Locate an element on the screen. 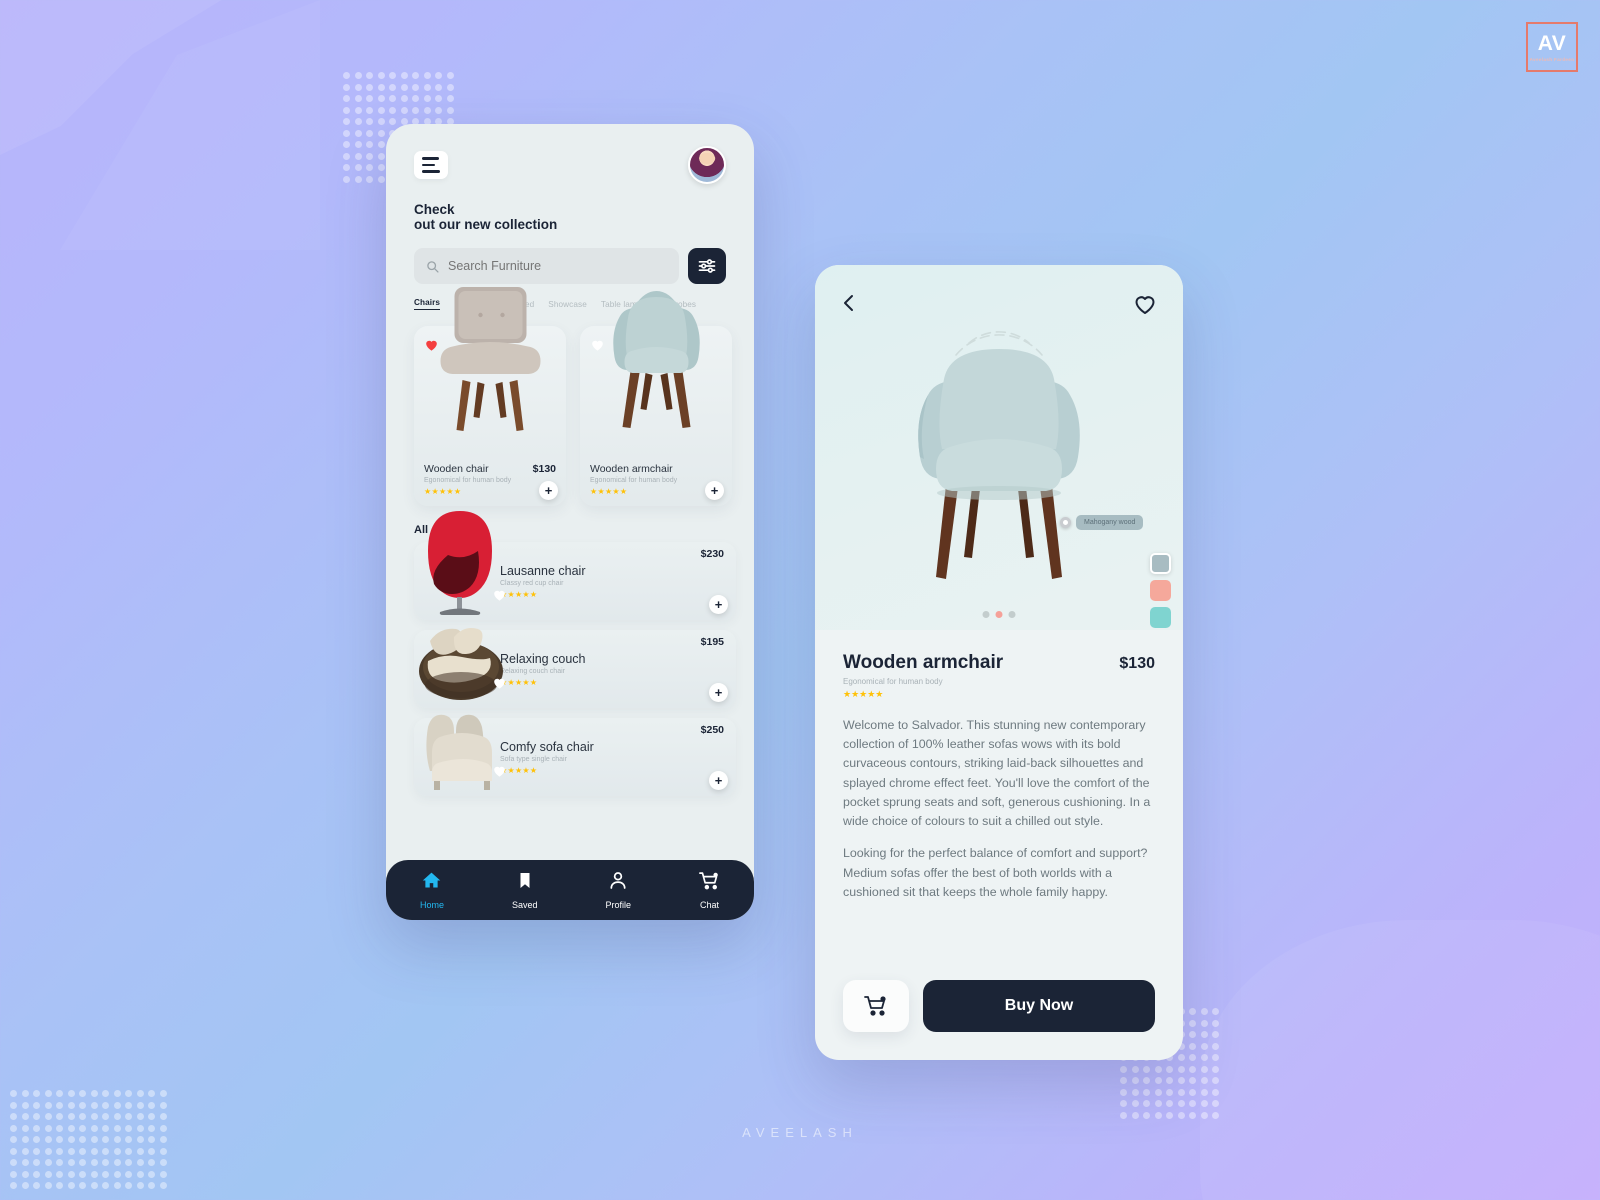 This screenshot has width=1600, height=1200. color-swatch-salmon is located at coordinates (1160, 590).